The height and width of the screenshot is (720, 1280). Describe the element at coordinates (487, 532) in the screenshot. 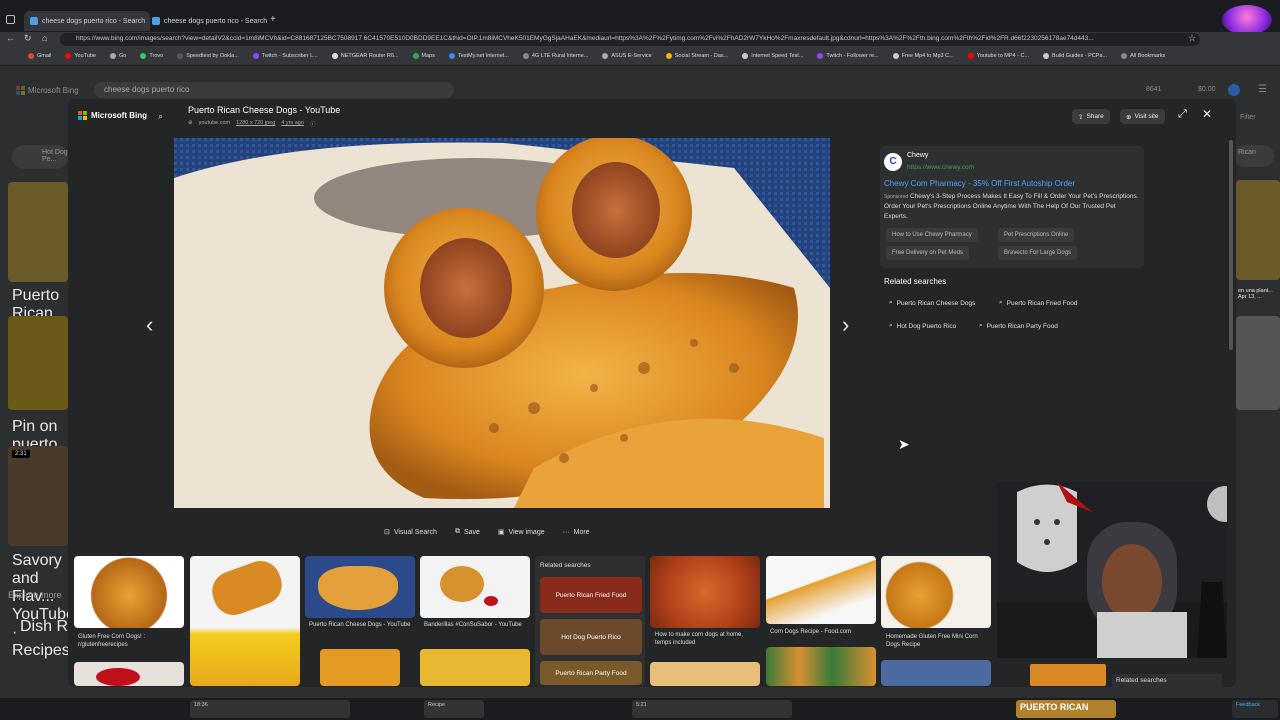

I see `image-actions-bar: ⊡ Visual Search ⧉ Save ▣ View image ··· More` at that location.